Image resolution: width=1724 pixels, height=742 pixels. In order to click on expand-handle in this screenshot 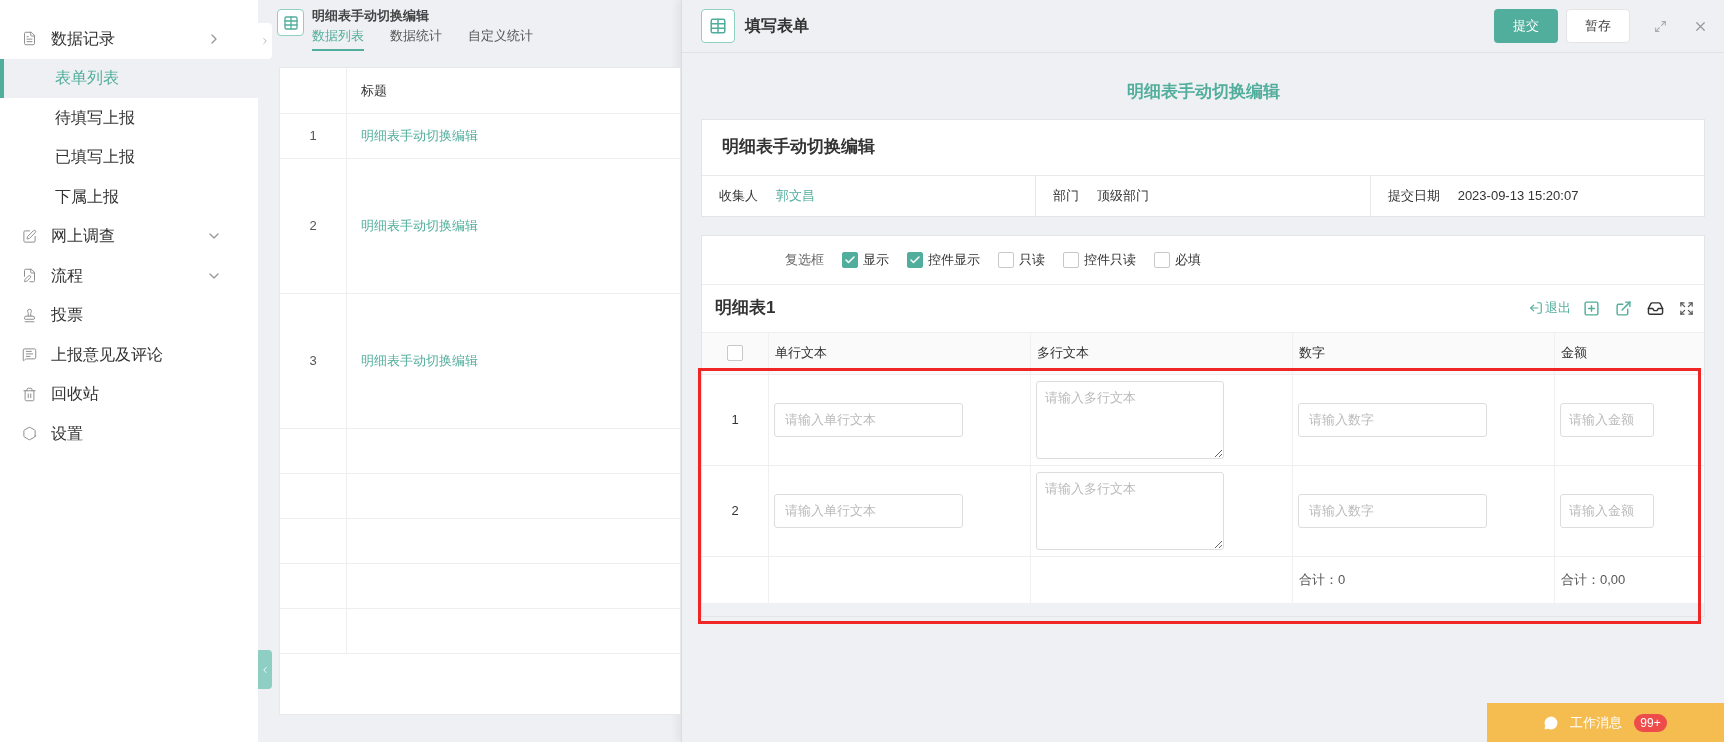, I will do `click(265, 41)`.